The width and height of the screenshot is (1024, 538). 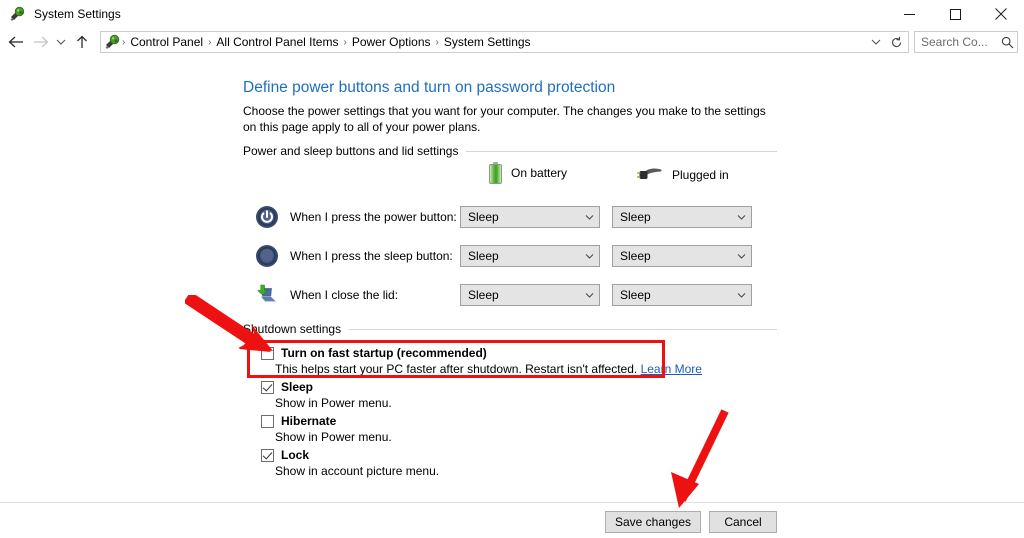 I want to click on window-controls, so click(x=955, y=14).